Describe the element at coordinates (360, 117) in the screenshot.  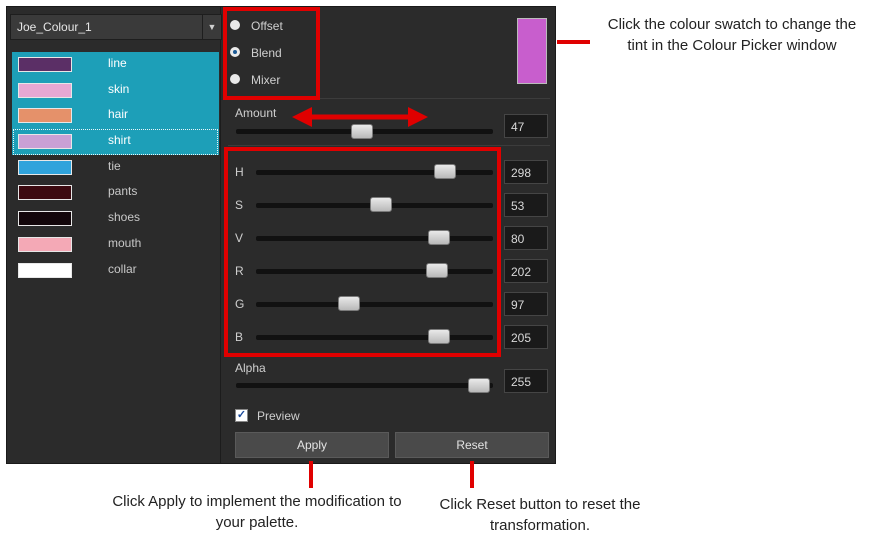
I see `double-arrow-icon` at that location.